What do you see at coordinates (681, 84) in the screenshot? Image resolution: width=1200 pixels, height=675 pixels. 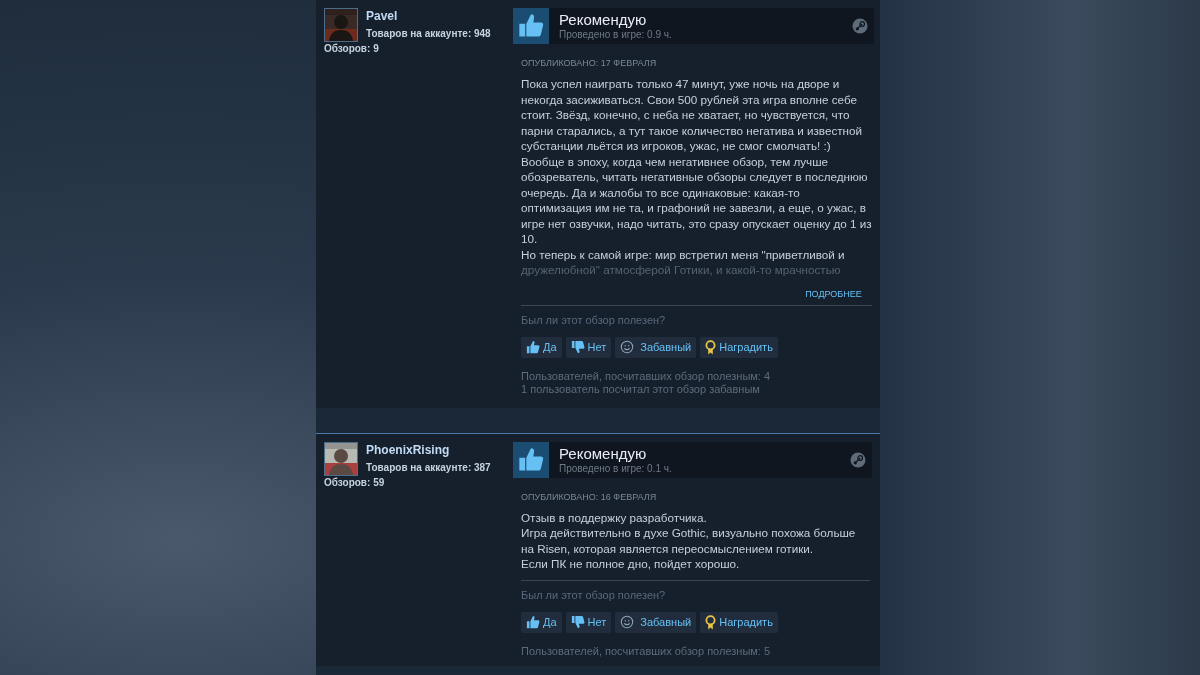 I see `review-text-line: Пока успел наиграть только 47 минут, уже ночь на дворе и` at bounding box center [681, 84].